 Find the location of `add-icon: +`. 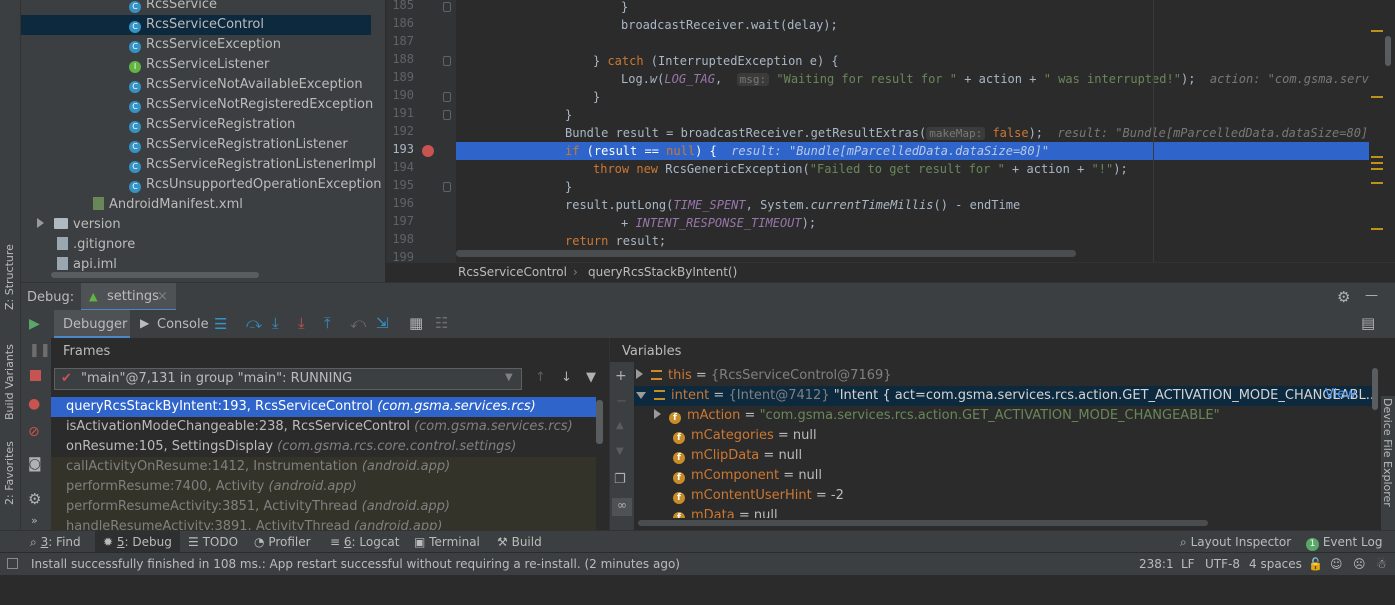

add-icon: + is located at coordinates (621, 376).